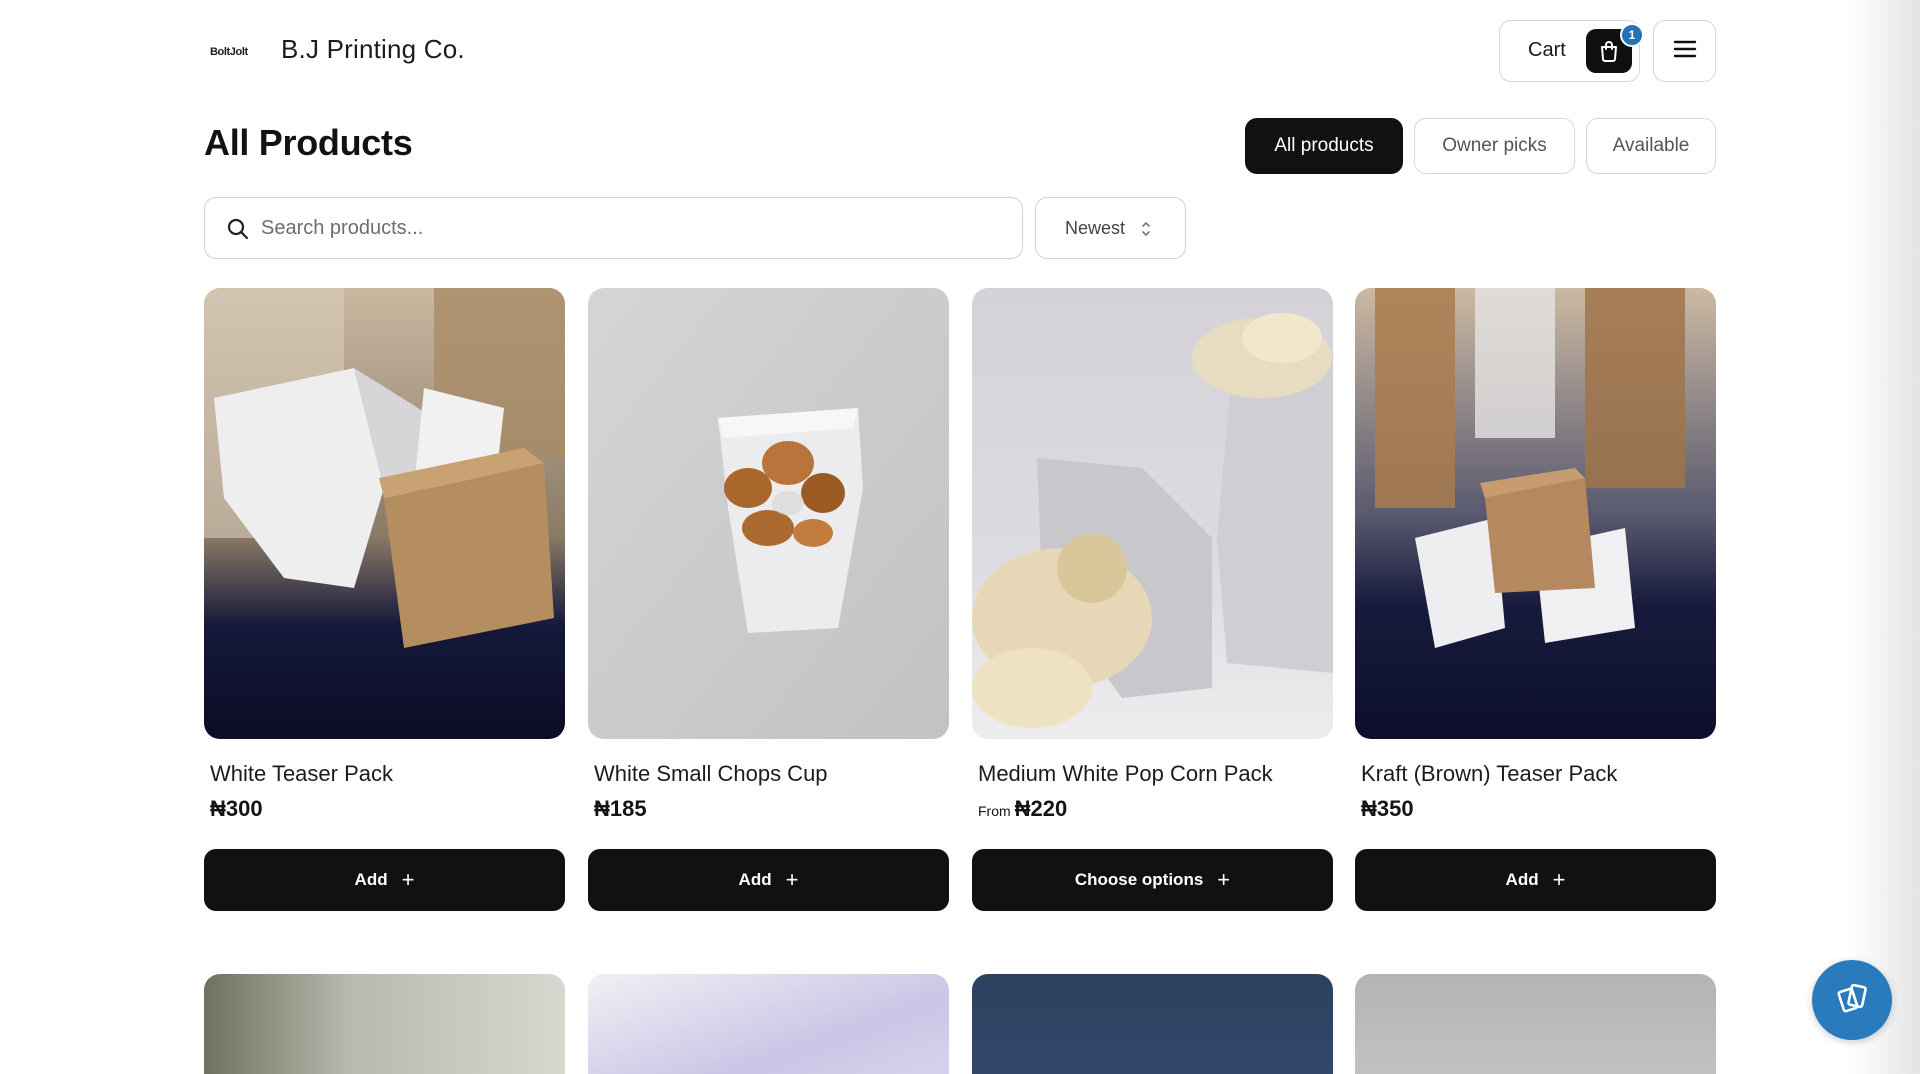 This screenshot has width=1920, height=1074. Describe the element at coordinates (1885, 537) in the screenshot. I see `page-edge-shadow` at that location.